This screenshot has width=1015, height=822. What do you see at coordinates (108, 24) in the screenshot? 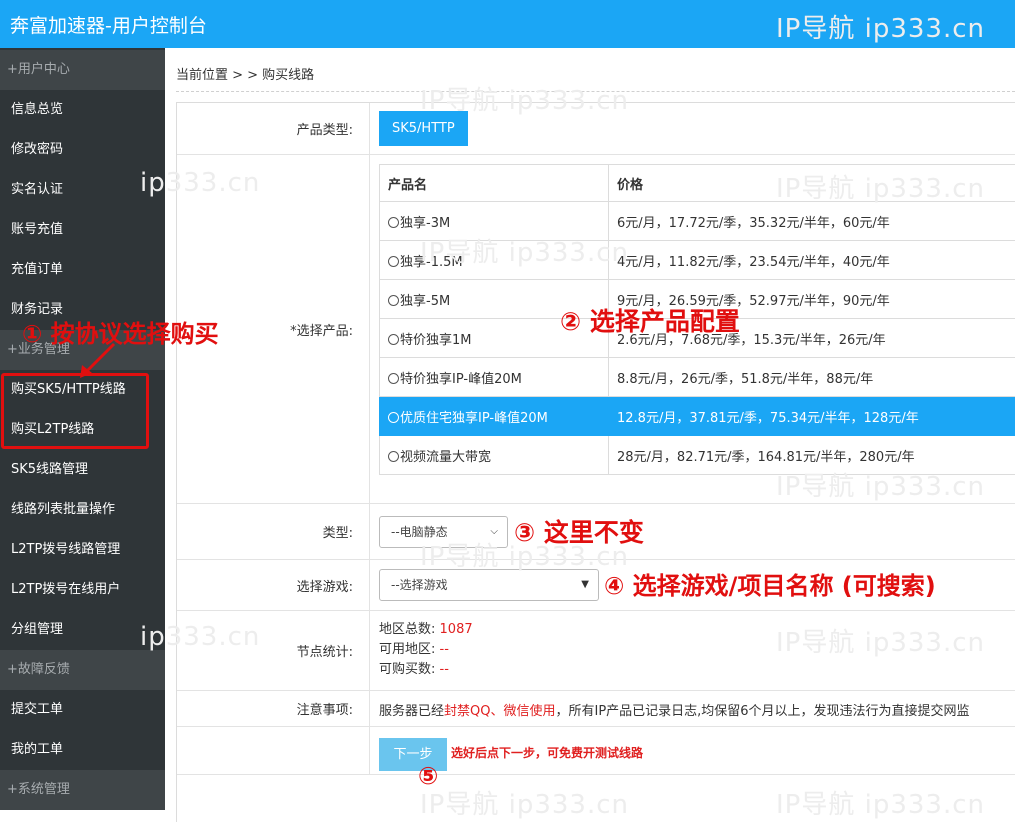
I see `app-title: 奔富加速器-用户控制台` at bounding box center [108, 24].